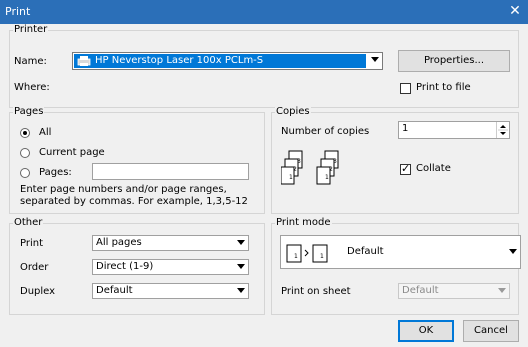  What do you see at coordinates (31, 30) in the screenshot?
I see `printer-legend: Printer` at bounding box center [31, 30].